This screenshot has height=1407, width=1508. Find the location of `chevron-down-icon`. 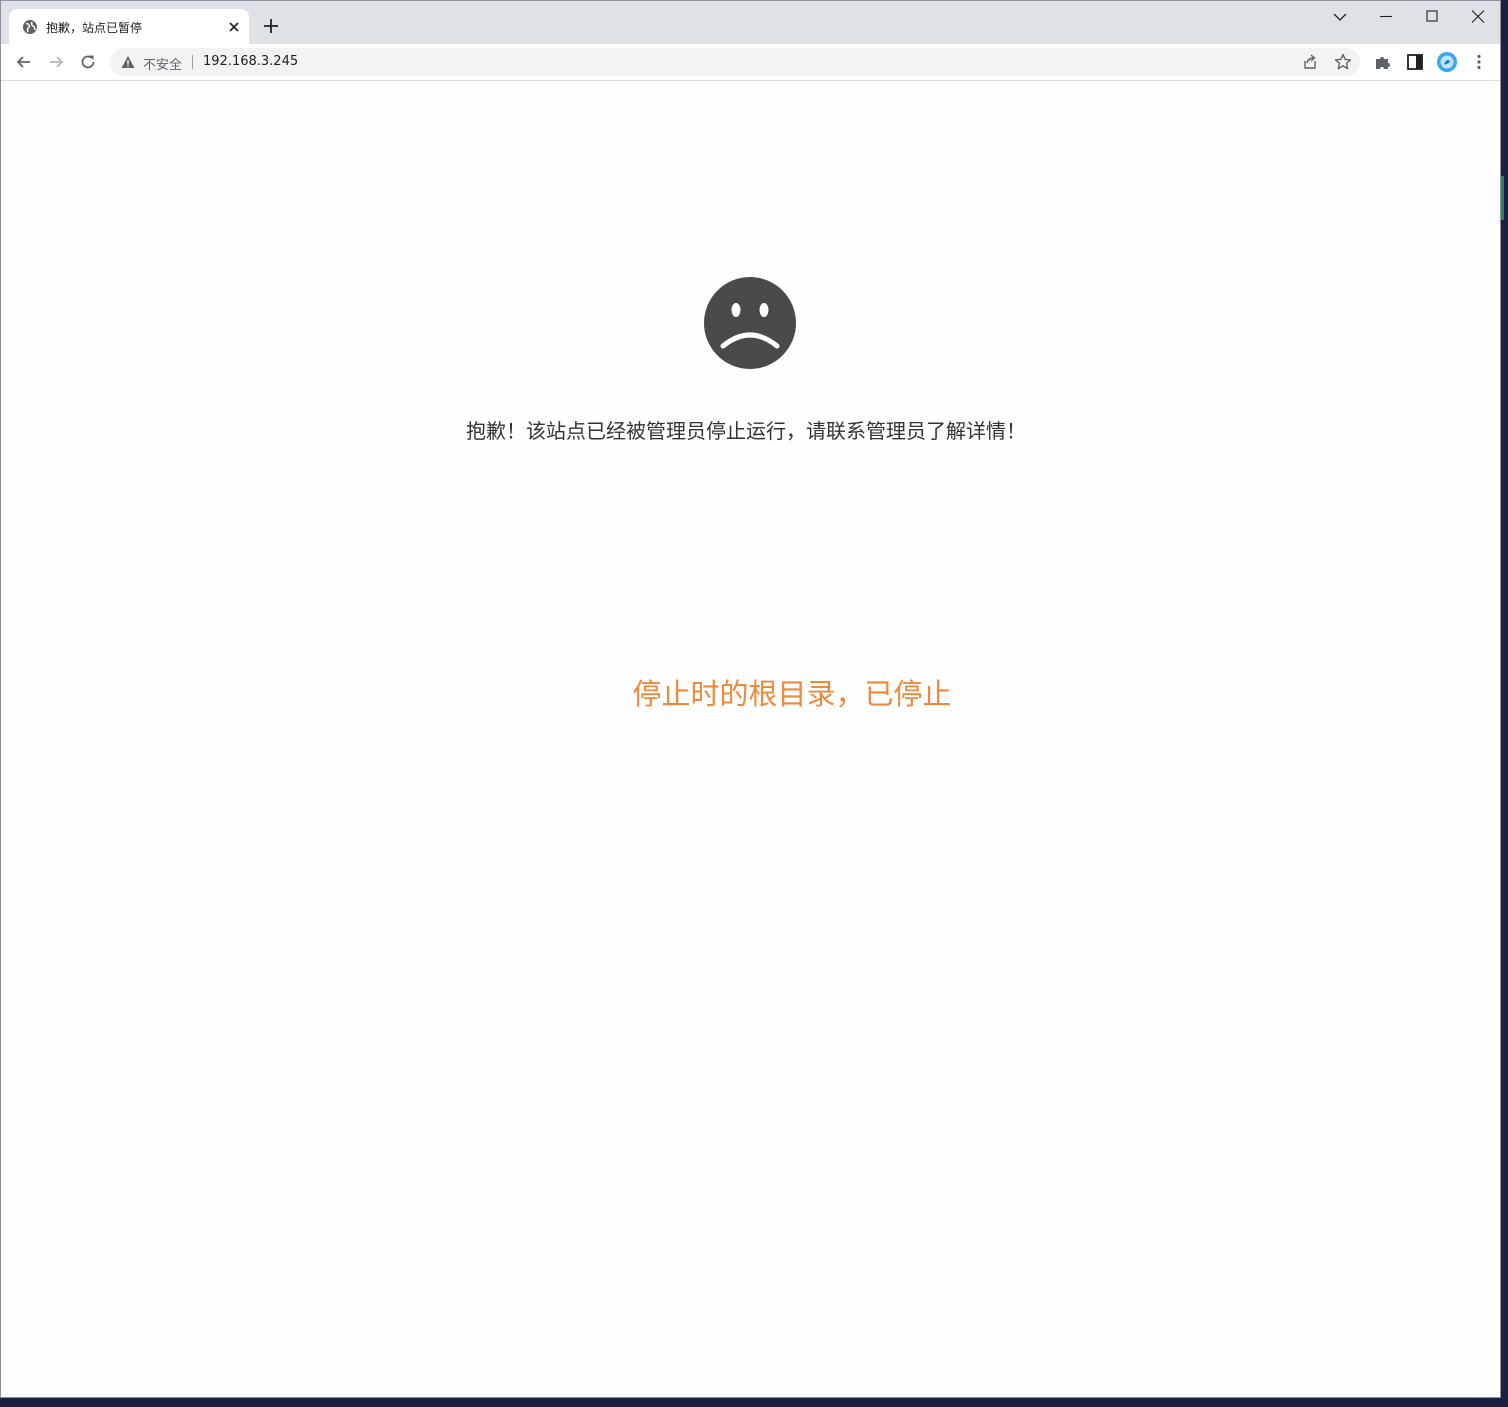

chevron-down-icon is located at coordinates (1340, 17).